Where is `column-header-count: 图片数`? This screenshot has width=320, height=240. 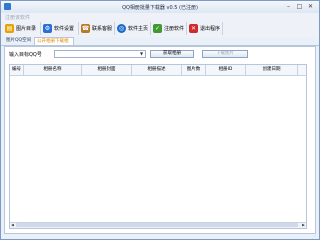 column-header-count: 图片数 is located at coordinates (194, 70).